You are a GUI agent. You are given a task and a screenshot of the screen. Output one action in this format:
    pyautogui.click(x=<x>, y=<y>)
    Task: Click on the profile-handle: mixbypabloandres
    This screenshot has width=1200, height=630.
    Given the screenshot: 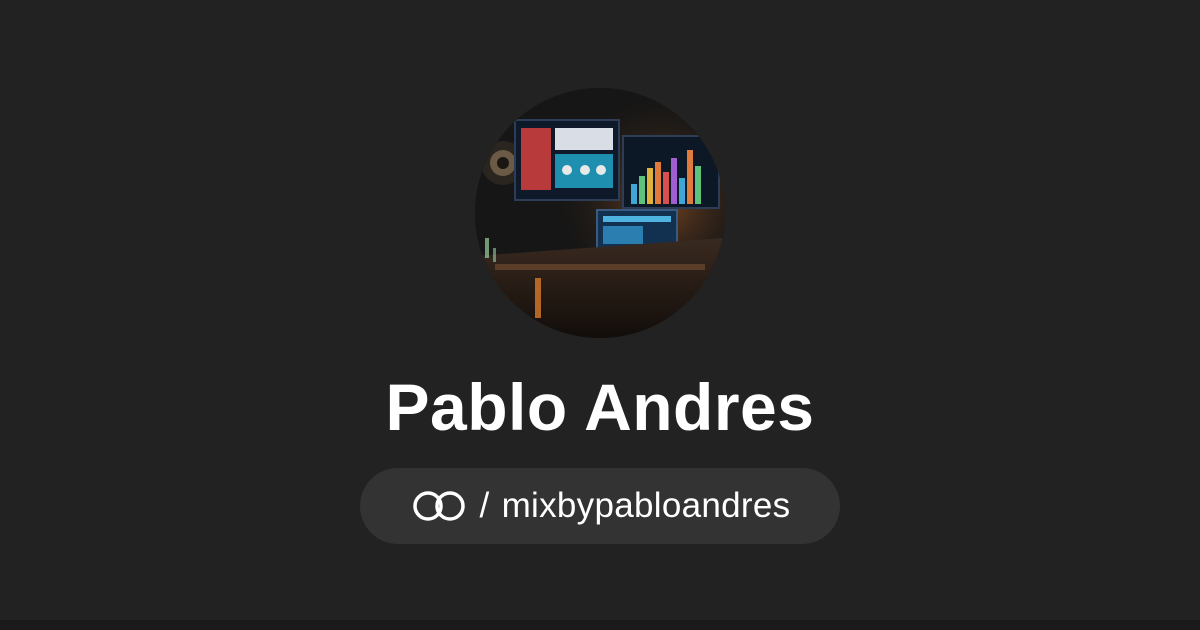 What is the action you would take?
    pyautogui.click(x=646, y=505)
    